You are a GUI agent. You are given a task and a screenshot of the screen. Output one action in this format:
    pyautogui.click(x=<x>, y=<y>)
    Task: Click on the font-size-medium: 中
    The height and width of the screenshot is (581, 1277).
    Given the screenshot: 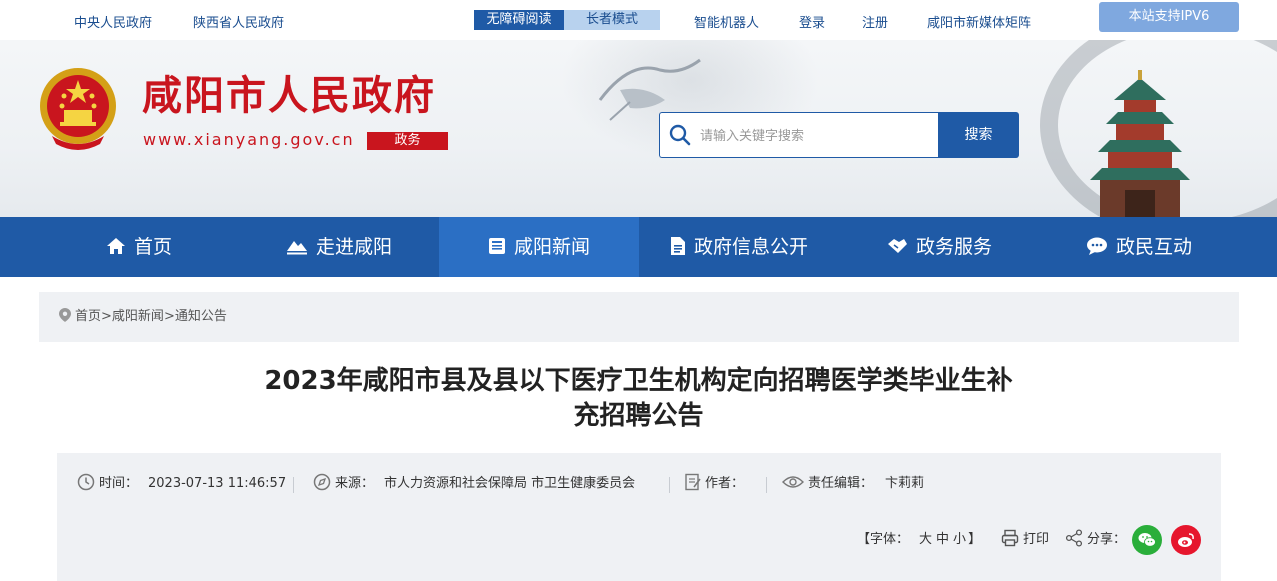 What is the action you would take?
    pyautogui.click(x=942, y=539)
    